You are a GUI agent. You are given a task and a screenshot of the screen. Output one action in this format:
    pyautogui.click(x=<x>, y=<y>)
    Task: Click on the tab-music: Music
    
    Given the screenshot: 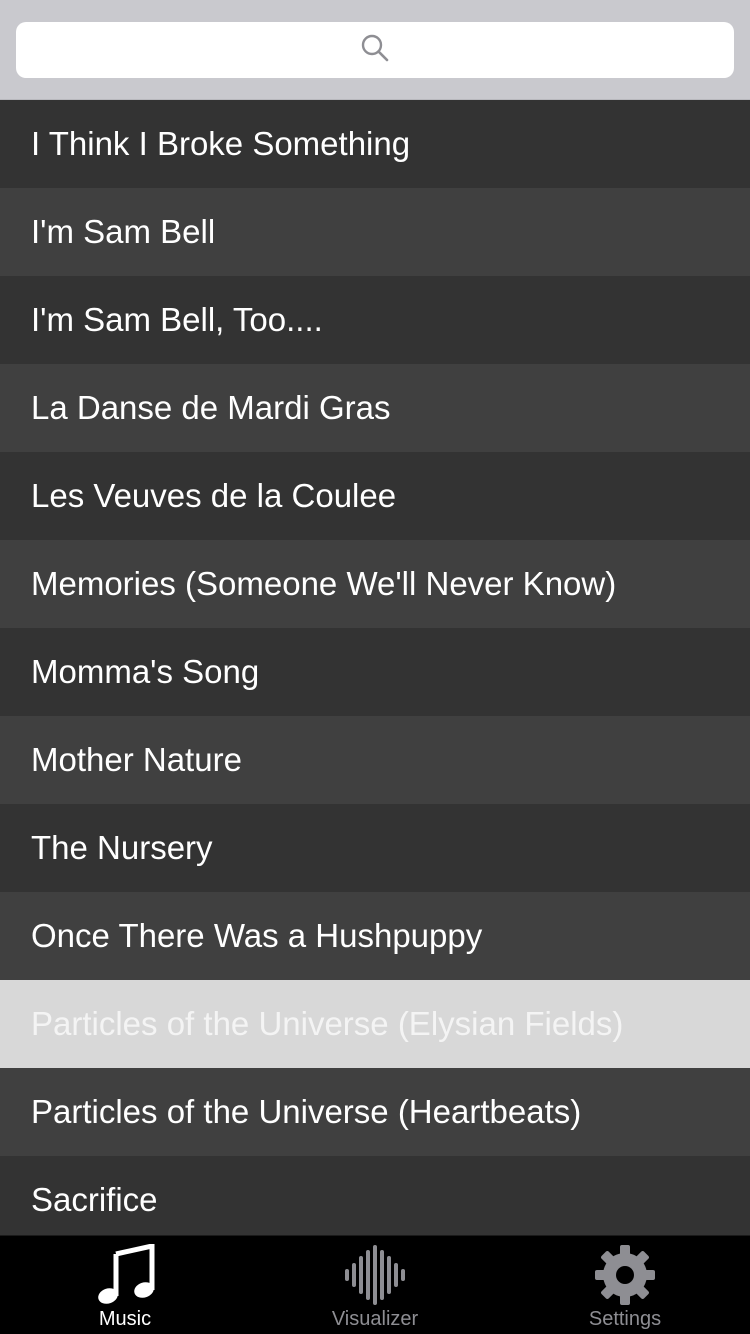 What is the action you would take?
    pyautogui.click(x=125, y=1285)
    